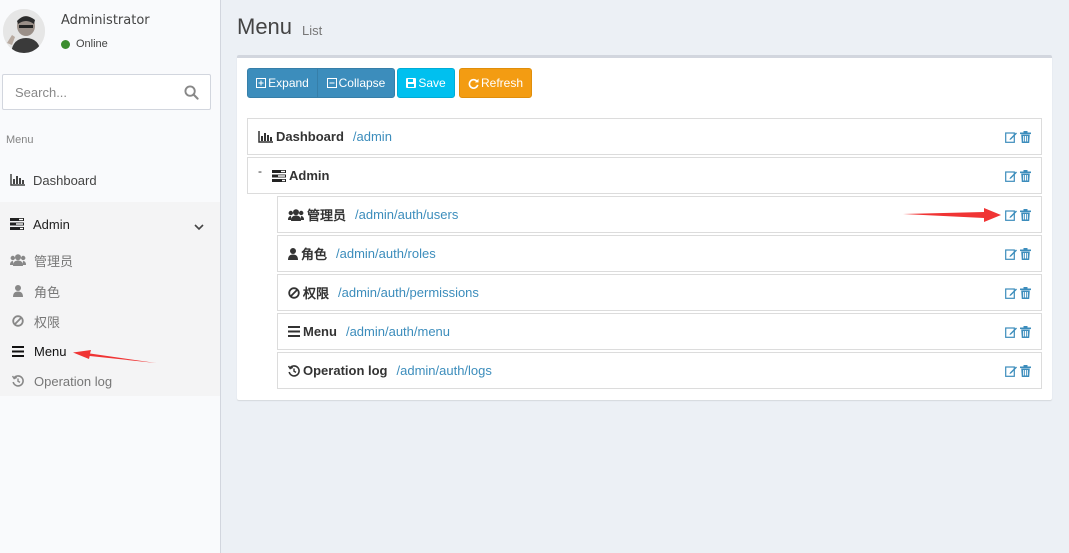 The width and height of the screenshot is (1069, 553). Describe the element at coordinates (110, 224) in the screenshot. I see `sidebar-item-admin: Admin` at that location.